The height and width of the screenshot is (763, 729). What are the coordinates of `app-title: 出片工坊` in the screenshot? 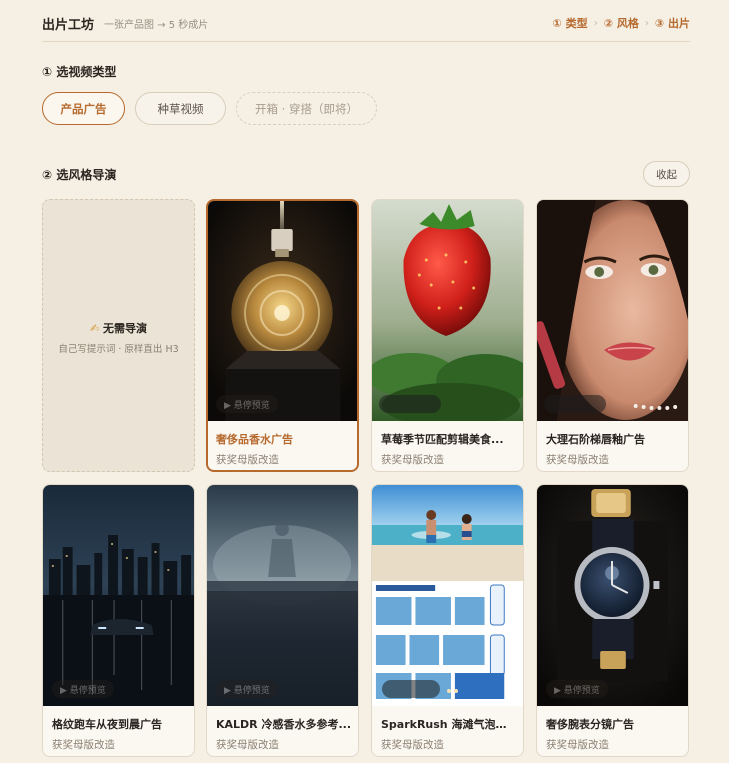 It's located at (68, 25).